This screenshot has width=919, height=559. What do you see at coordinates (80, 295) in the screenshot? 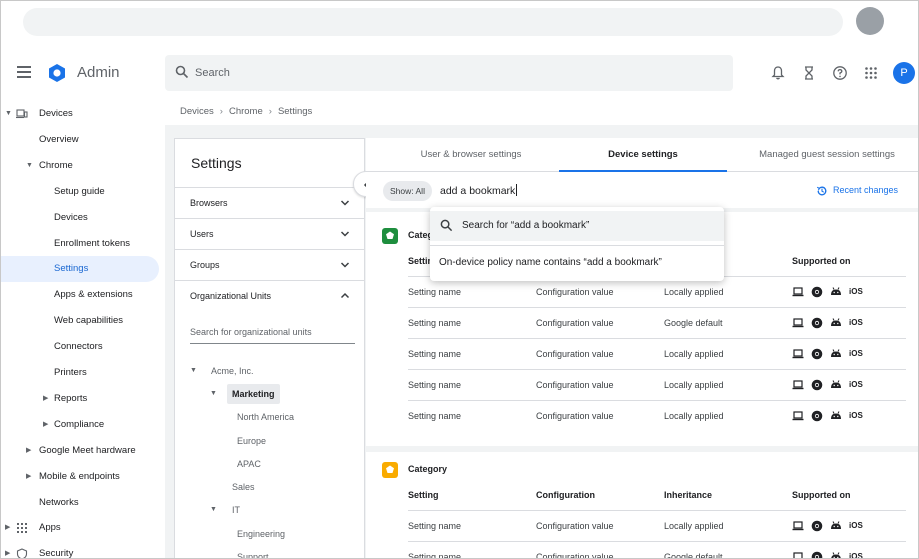
I see `nav-apps-extensions: Apps & extensions` at bounding box center [80, 295].